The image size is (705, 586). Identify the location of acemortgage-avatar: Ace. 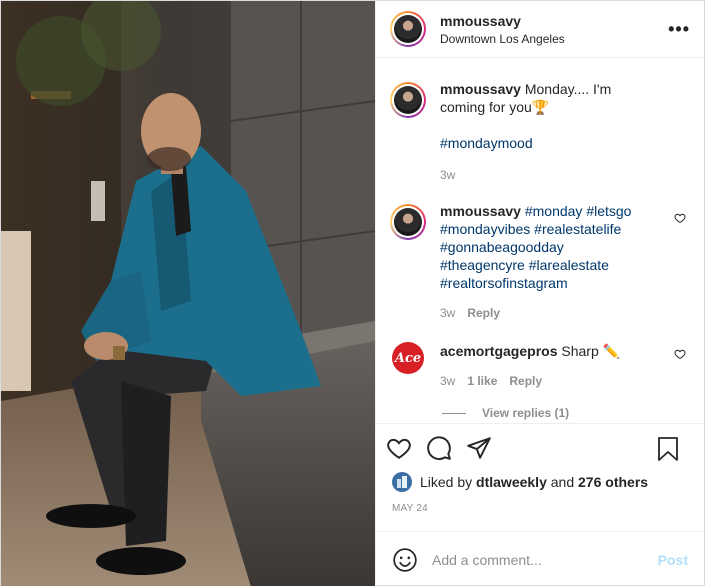
(408, 358).